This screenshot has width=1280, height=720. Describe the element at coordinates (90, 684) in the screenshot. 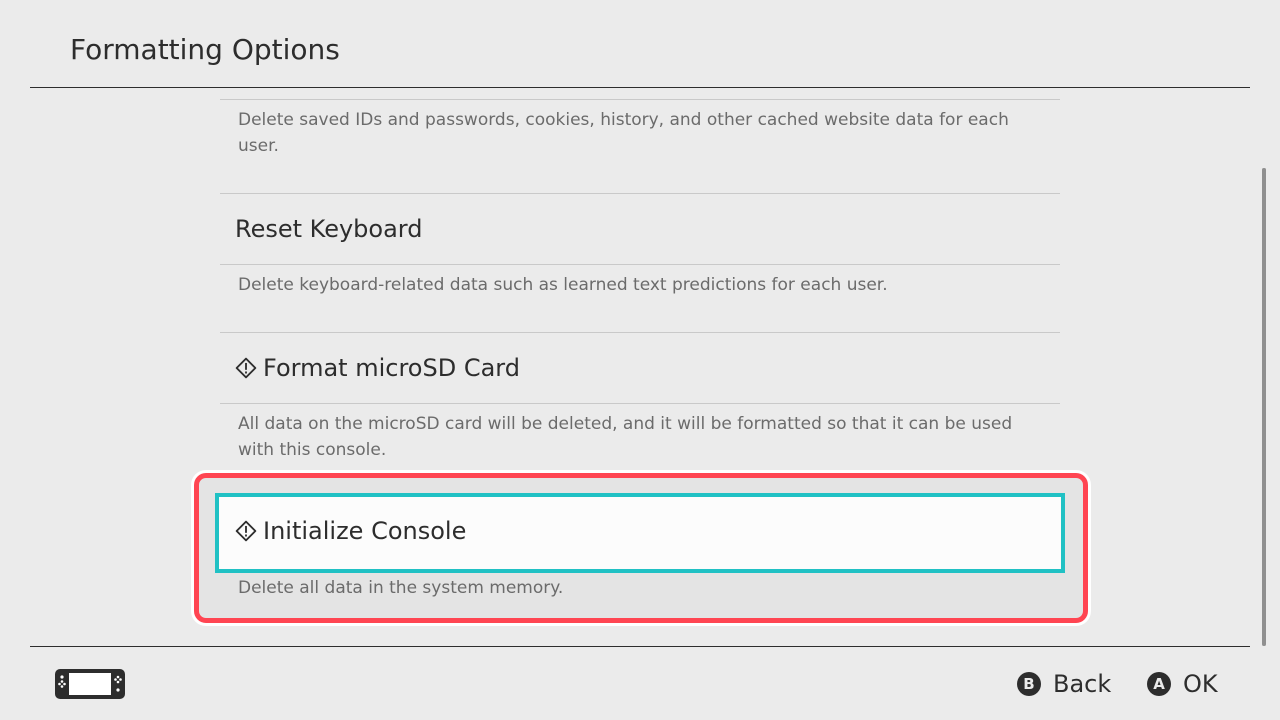

I see `handheld-console-icon` at that location.